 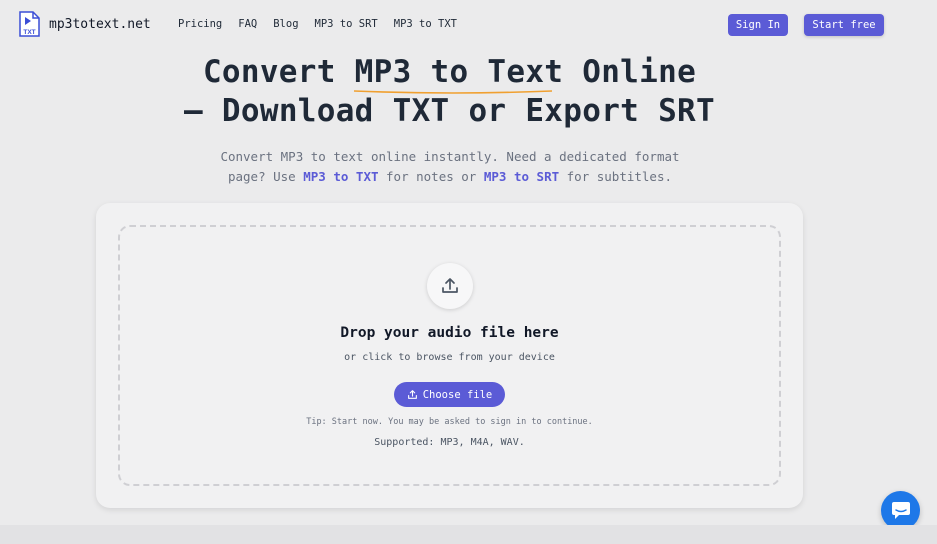 What do you see at coordinates (449, 442) in the screenshot?
I see `supported-formats: Supported: MP3, M4A, WAV.` at bounding box center [449, 442].